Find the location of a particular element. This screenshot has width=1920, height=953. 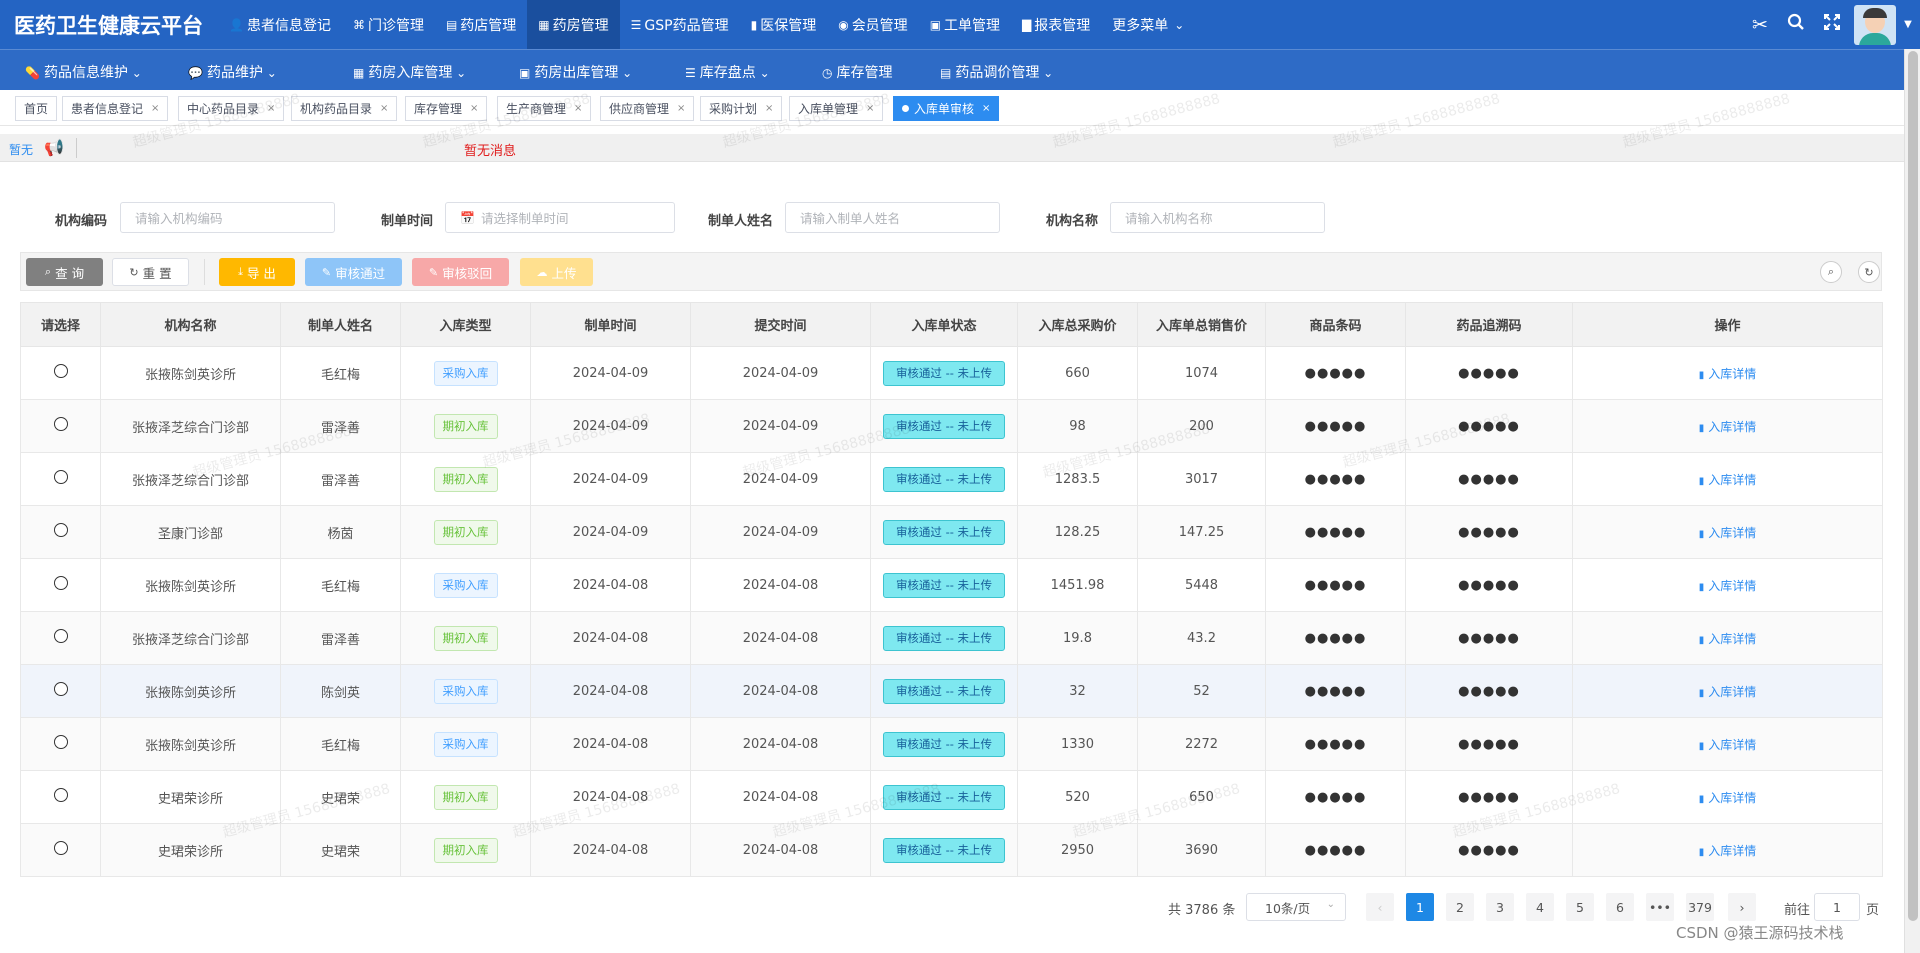

tab-9: 入库单审核 × is located at coordinates (946, 108).